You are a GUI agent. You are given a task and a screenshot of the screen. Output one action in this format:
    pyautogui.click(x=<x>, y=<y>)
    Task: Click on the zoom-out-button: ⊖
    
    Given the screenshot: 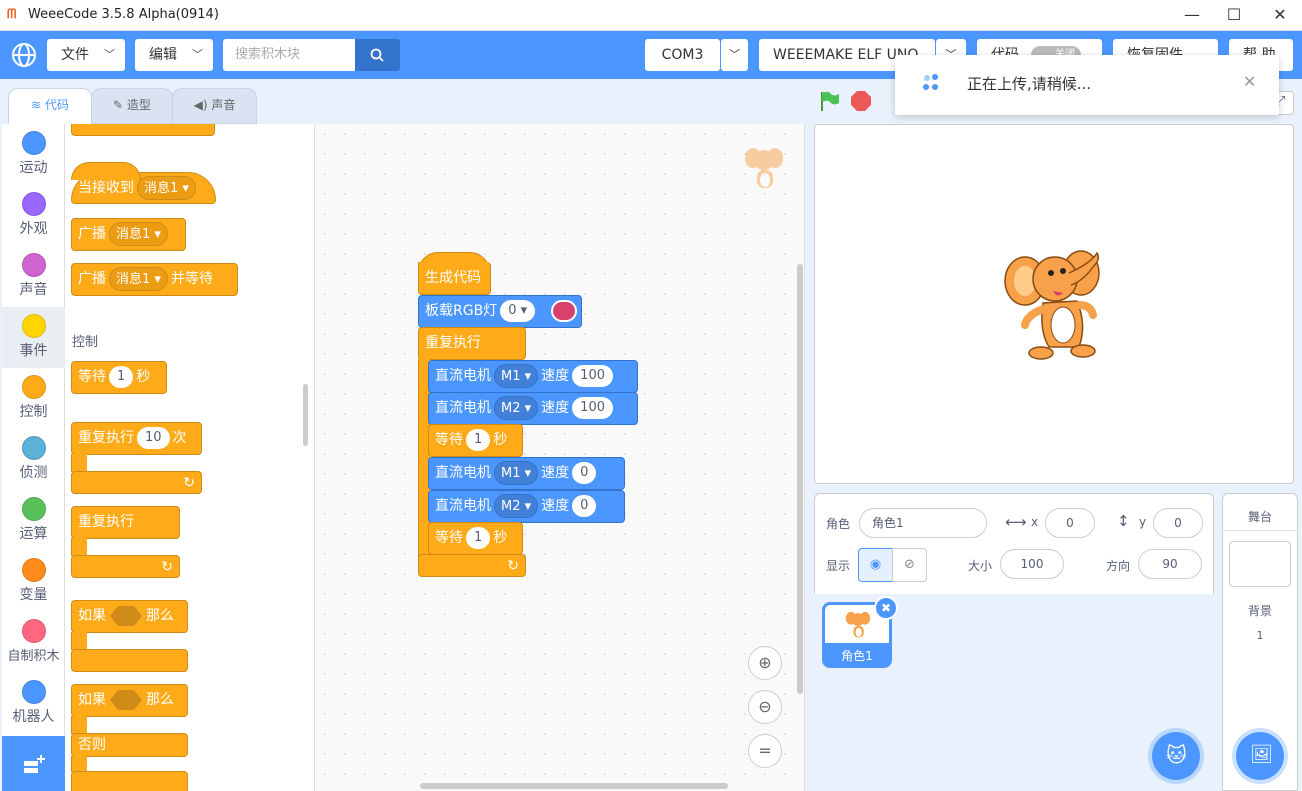 What is the action you would take?
    pyautogui.click(x=765, y=707)
    